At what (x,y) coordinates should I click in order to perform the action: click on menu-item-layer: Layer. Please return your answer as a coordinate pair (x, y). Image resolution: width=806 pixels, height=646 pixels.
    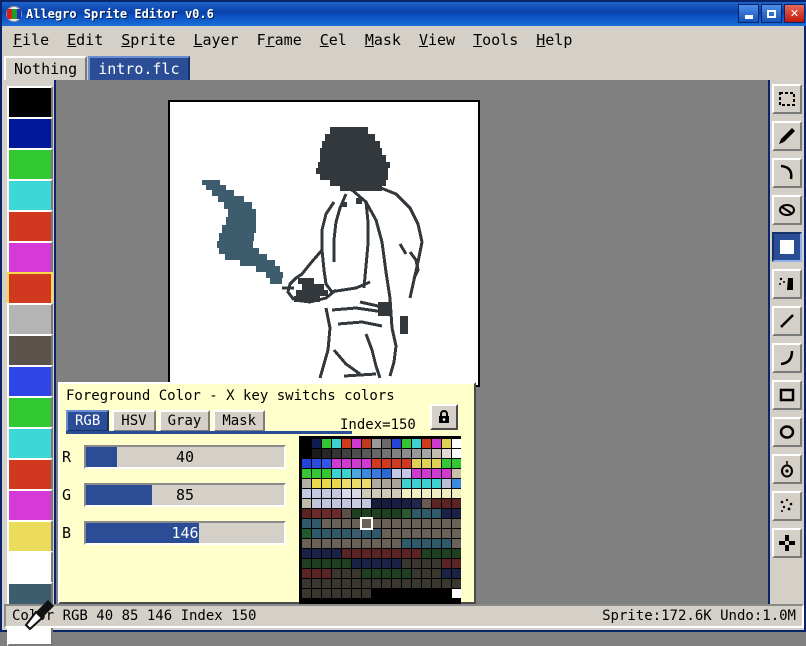
    Looking at the image, I should click on (215, 40).